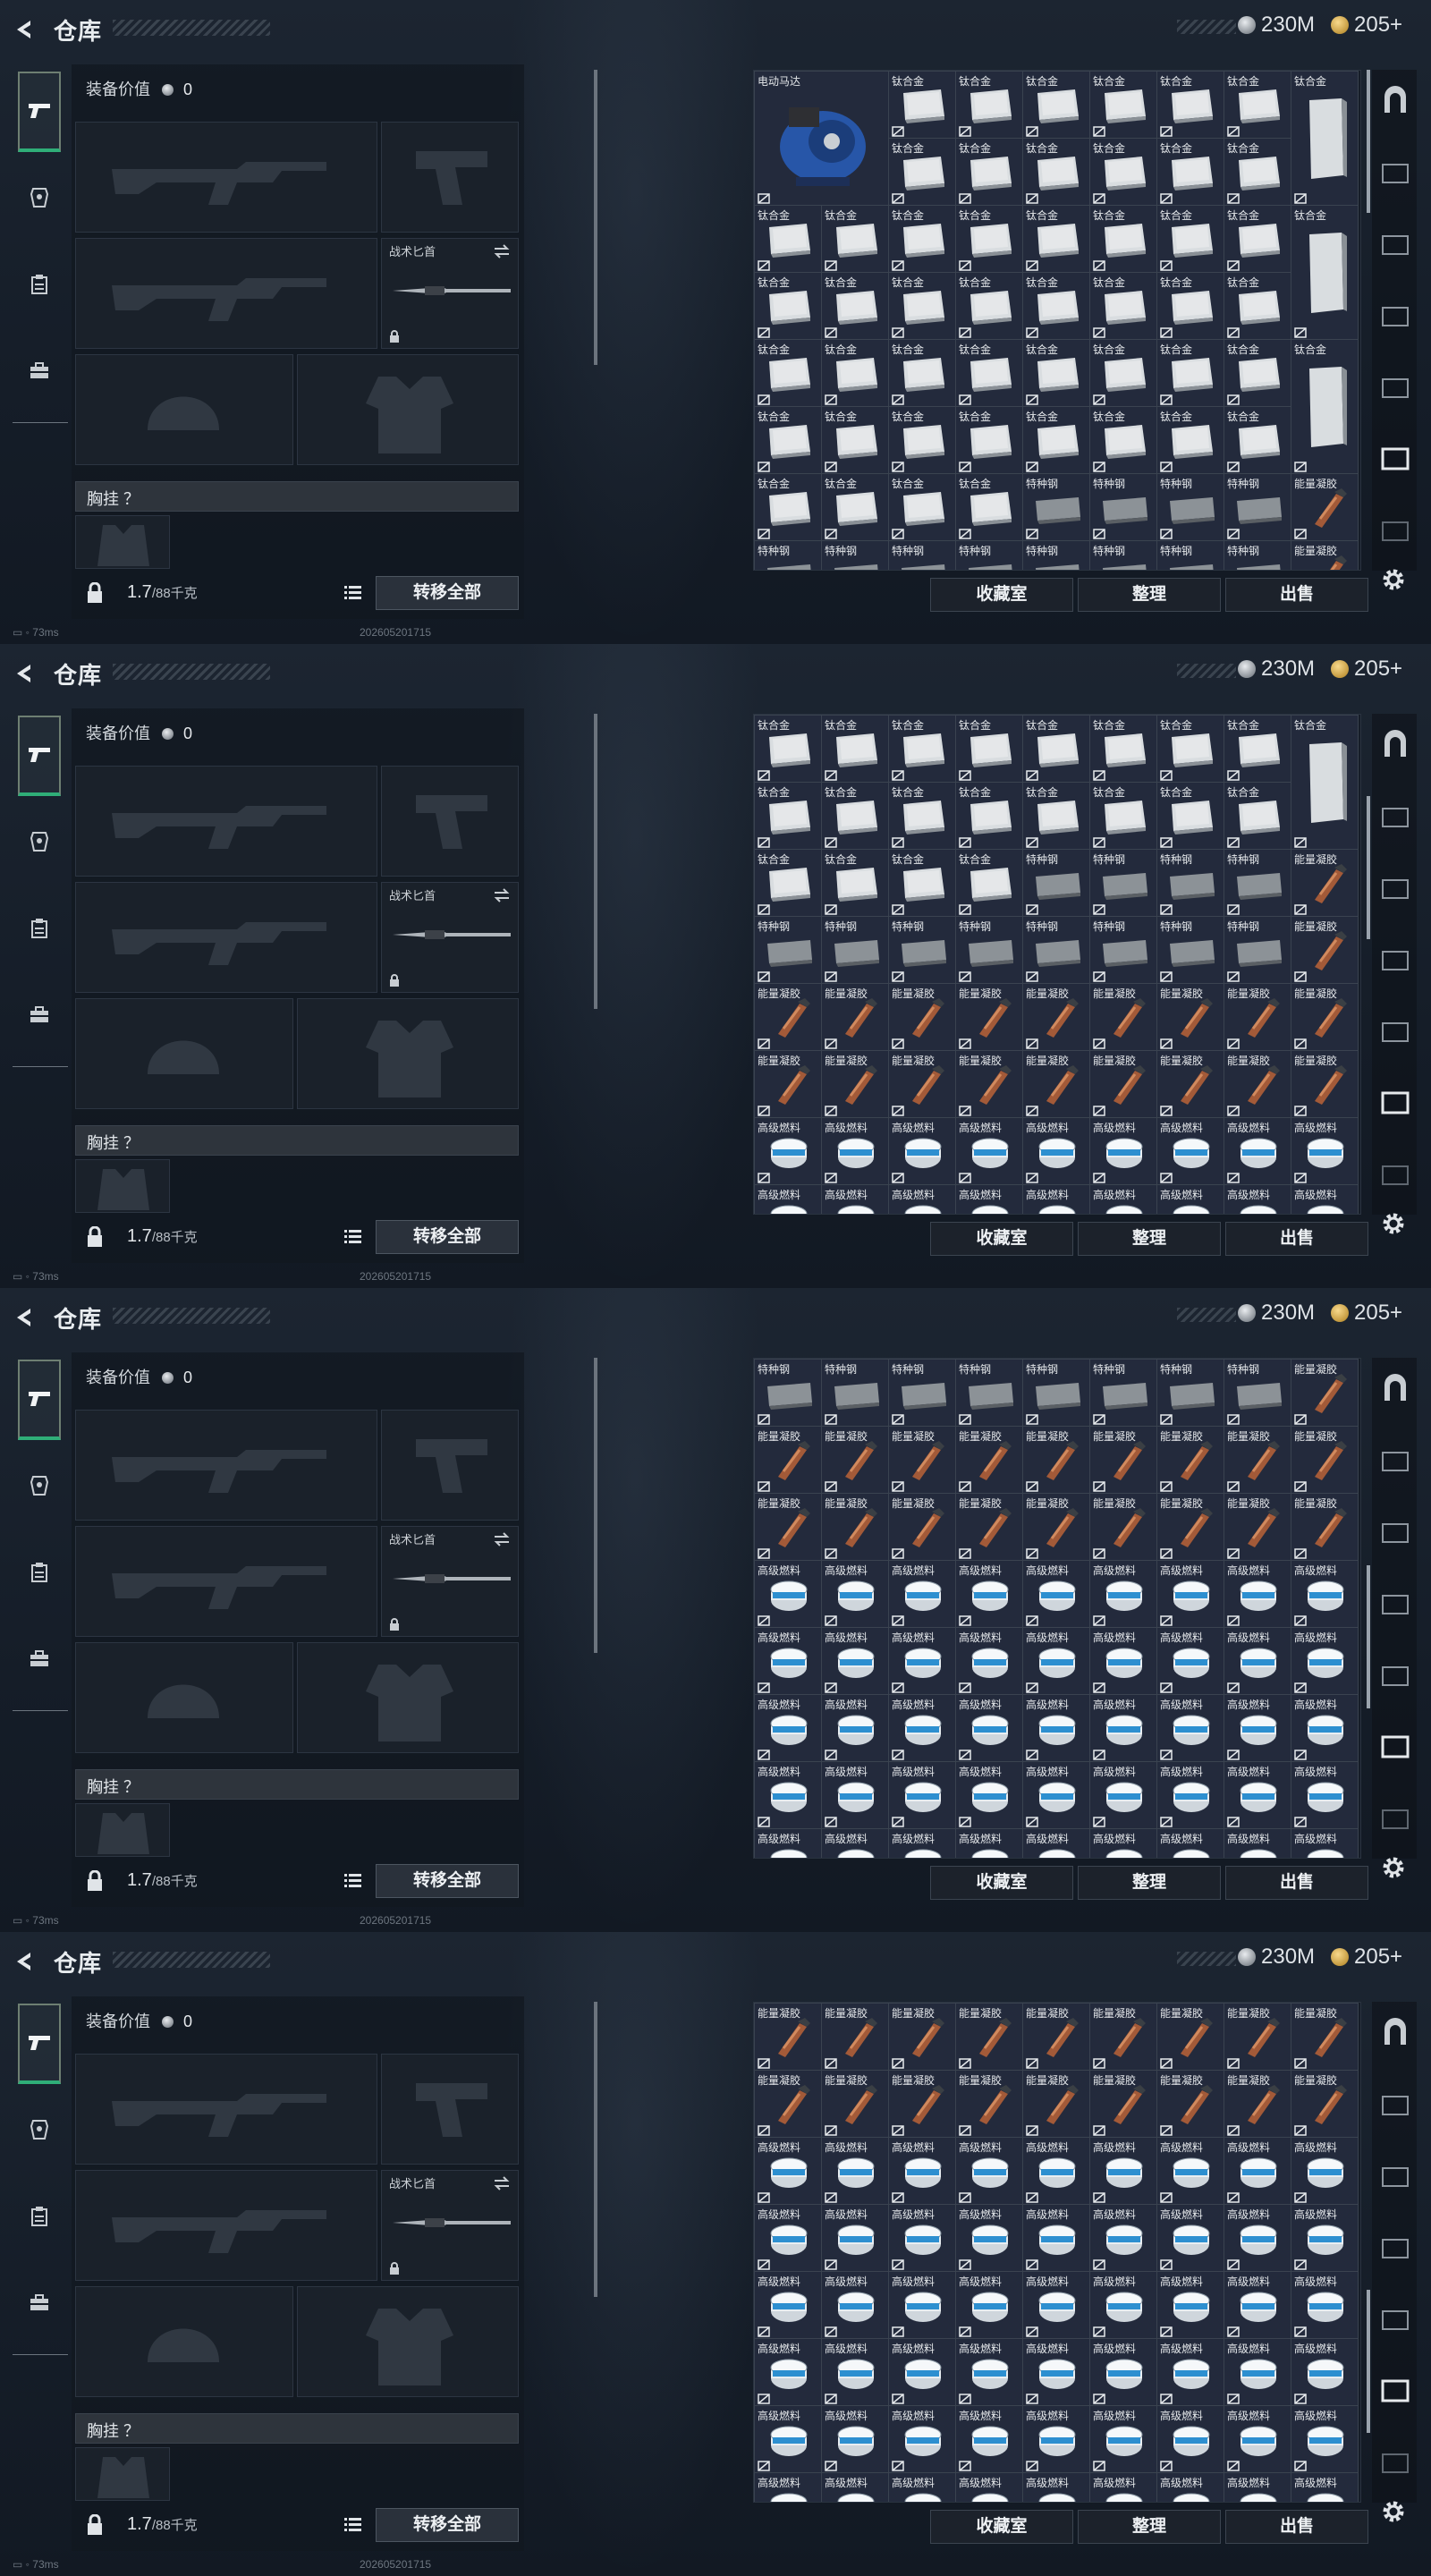 This screenshot has width=1431, height=2576. Describe the element at coordinates (40, 1400) in the screenshot. I see `nav-weapons` at that location.